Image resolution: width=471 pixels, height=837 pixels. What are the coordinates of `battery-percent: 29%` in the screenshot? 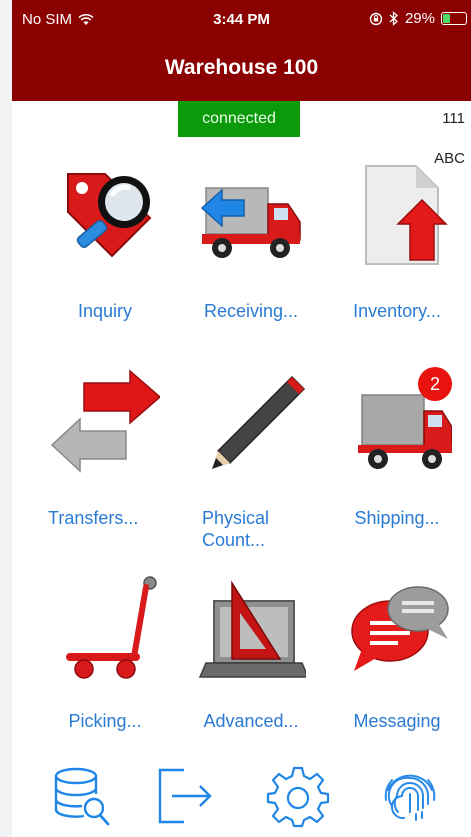 It's located at (419, 18).